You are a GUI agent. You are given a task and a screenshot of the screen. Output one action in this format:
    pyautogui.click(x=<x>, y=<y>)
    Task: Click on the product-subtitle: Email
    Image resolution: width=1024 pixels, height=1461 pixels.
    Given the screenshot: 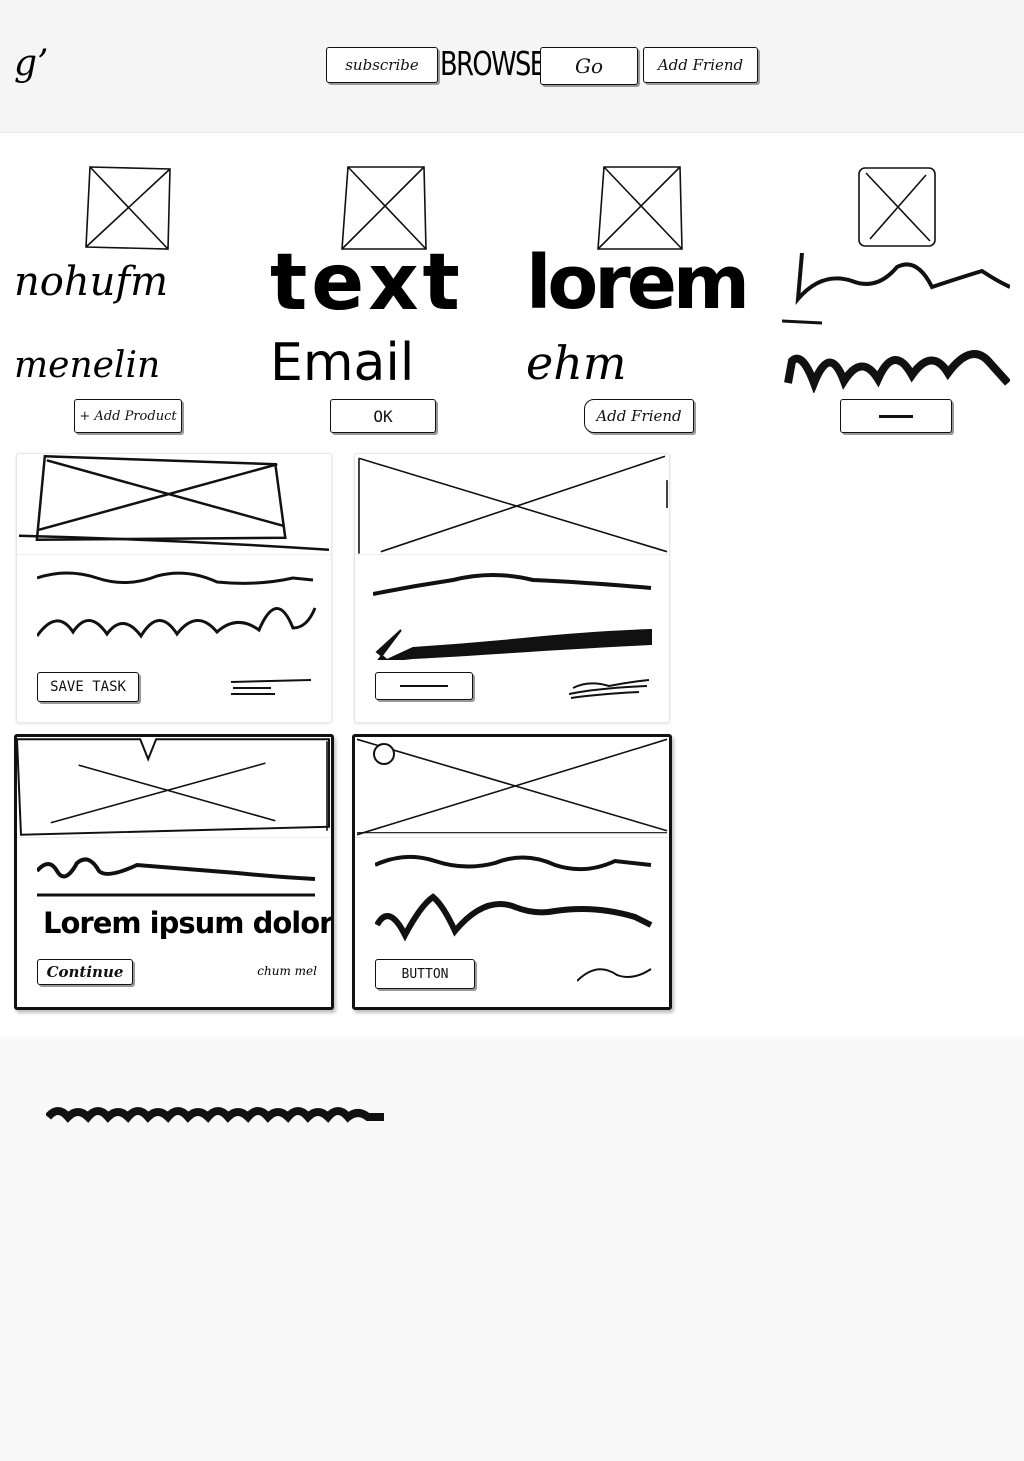 What is the action you would take?
    pyautogui.click(x=342, y=363)
    